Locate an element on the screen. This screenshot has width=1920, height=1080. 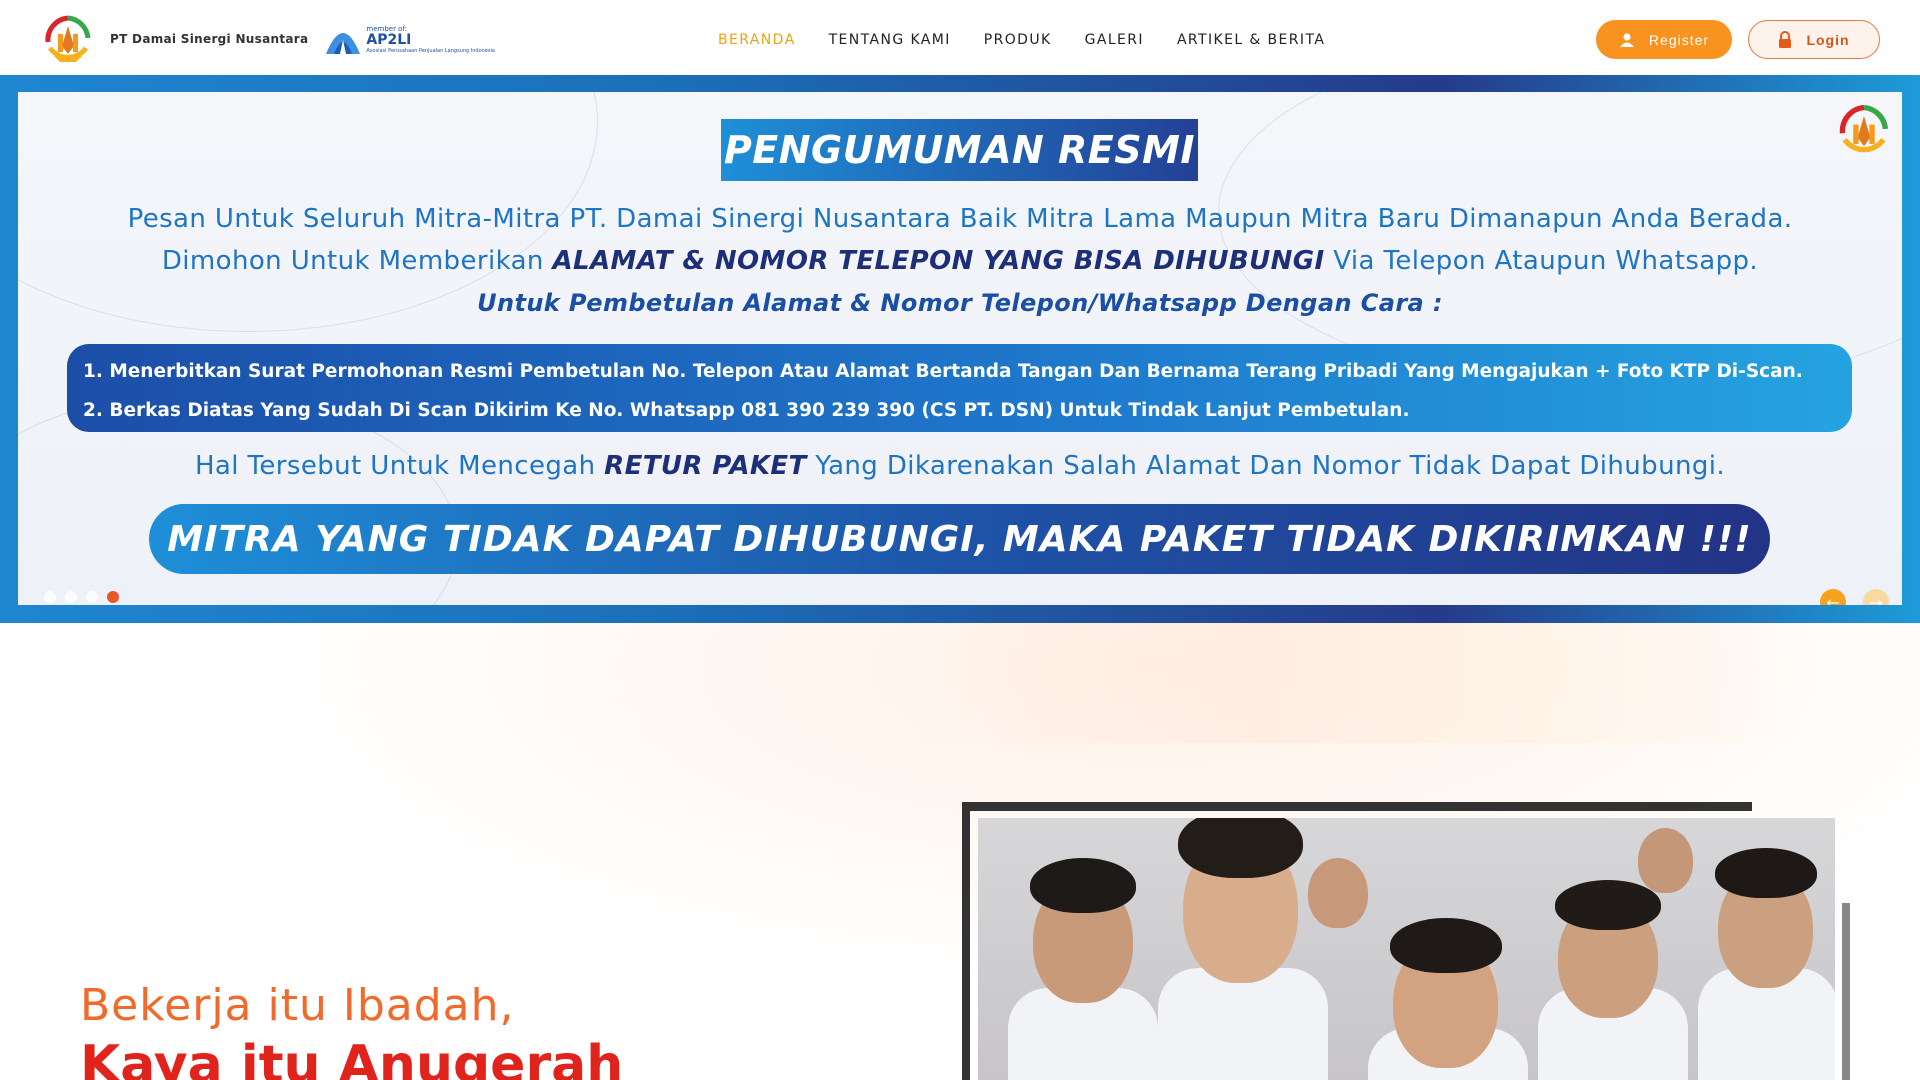
arrow-right-icon: → is located at coordinates (1876, 599).